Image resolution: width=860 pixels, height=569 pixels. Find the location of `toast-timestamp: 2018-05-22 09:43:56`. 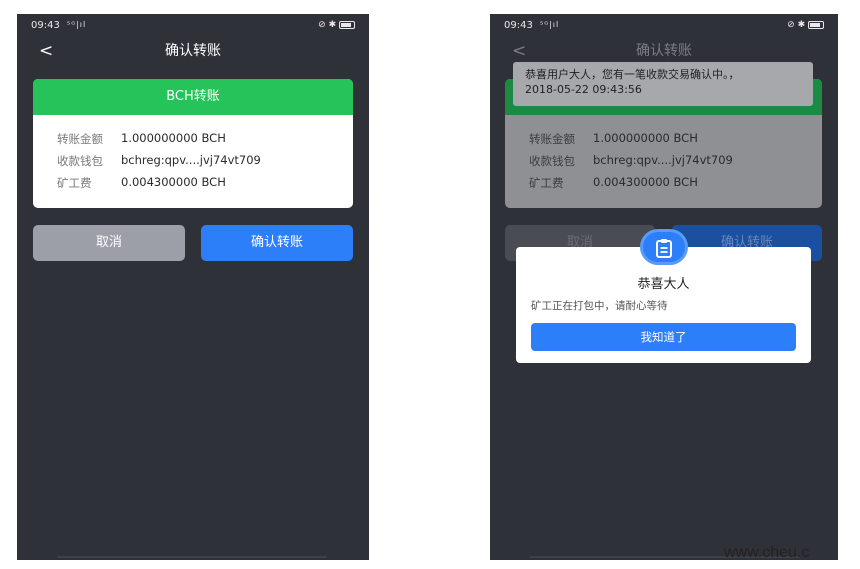

toast-timestamp: 2018-05-22 09:43:56 is located at coordinates (583, 89).